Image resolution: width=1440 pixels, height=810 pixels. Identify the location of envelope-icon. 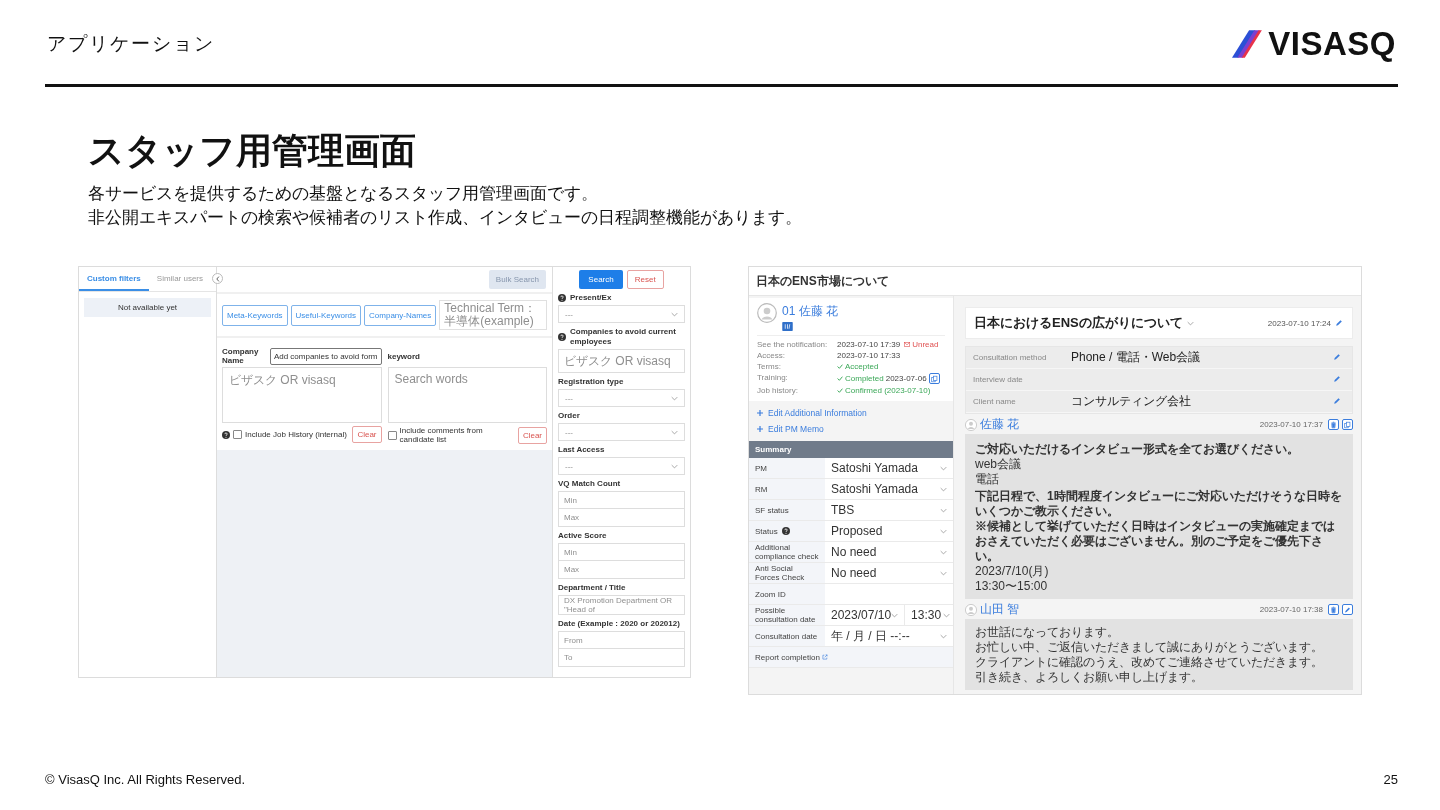
(907, 344).